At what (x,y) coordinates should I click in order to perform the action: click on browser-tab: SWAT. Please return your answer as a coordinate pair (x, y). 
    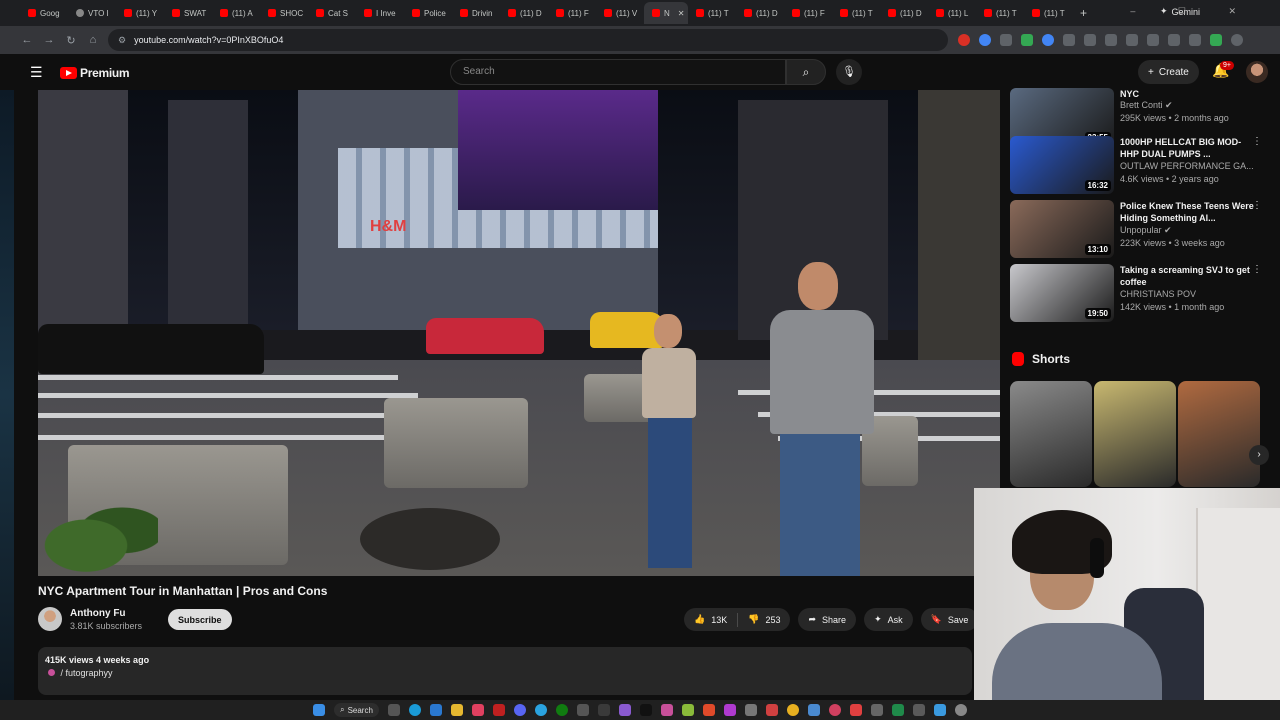
    Looking at the image, I should click on (188, 13).